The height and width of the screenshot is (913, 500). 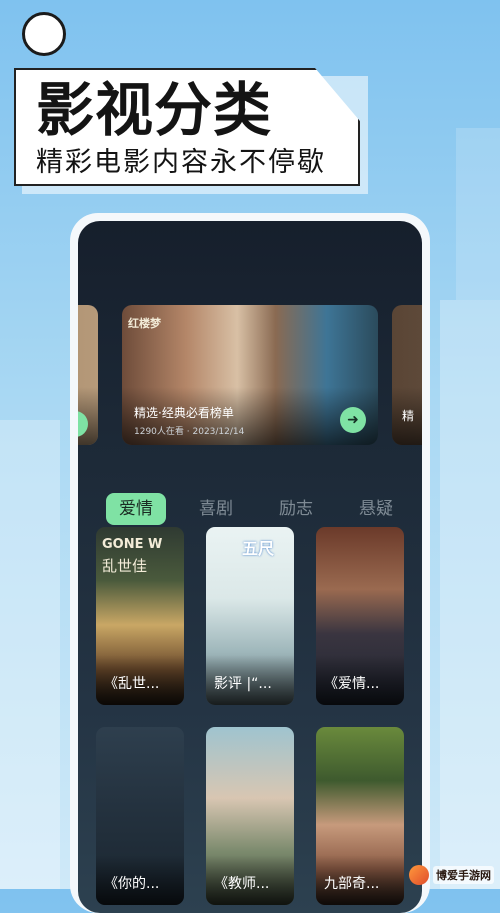 I want to click on watermark-logo-icon, so click(x=419, y=875).